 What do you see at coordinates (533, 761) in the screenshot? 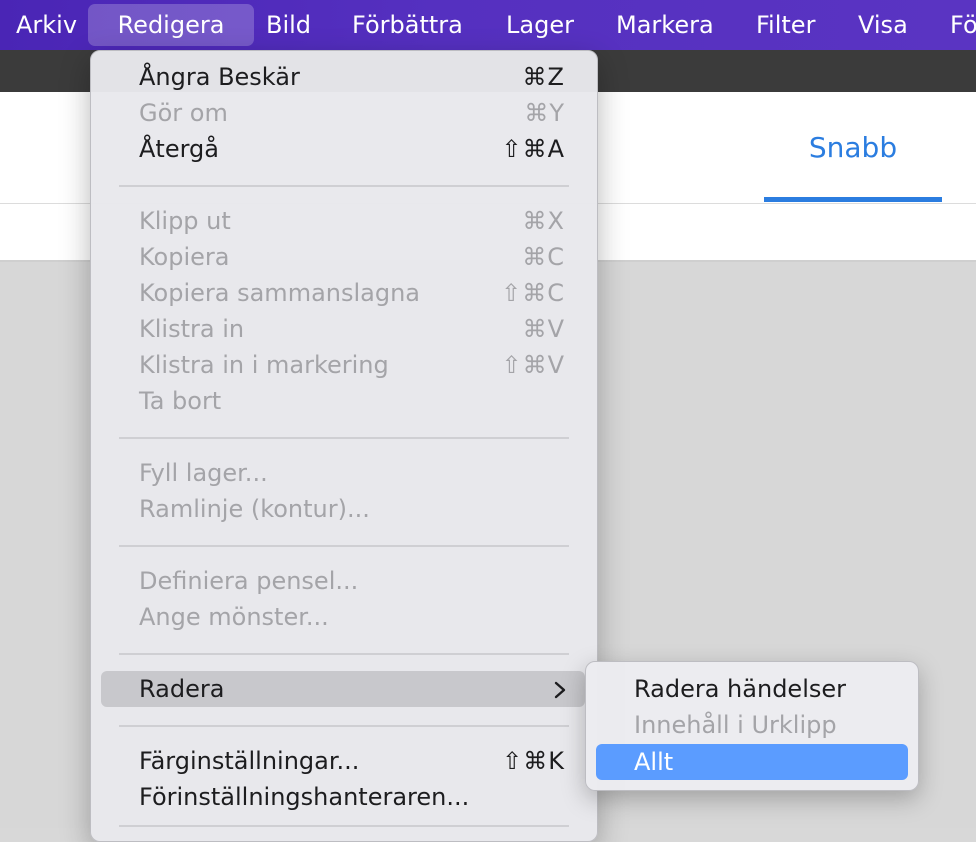
I see `shortcut-label: ⇧⌘K` at bounding box center [533, 761].